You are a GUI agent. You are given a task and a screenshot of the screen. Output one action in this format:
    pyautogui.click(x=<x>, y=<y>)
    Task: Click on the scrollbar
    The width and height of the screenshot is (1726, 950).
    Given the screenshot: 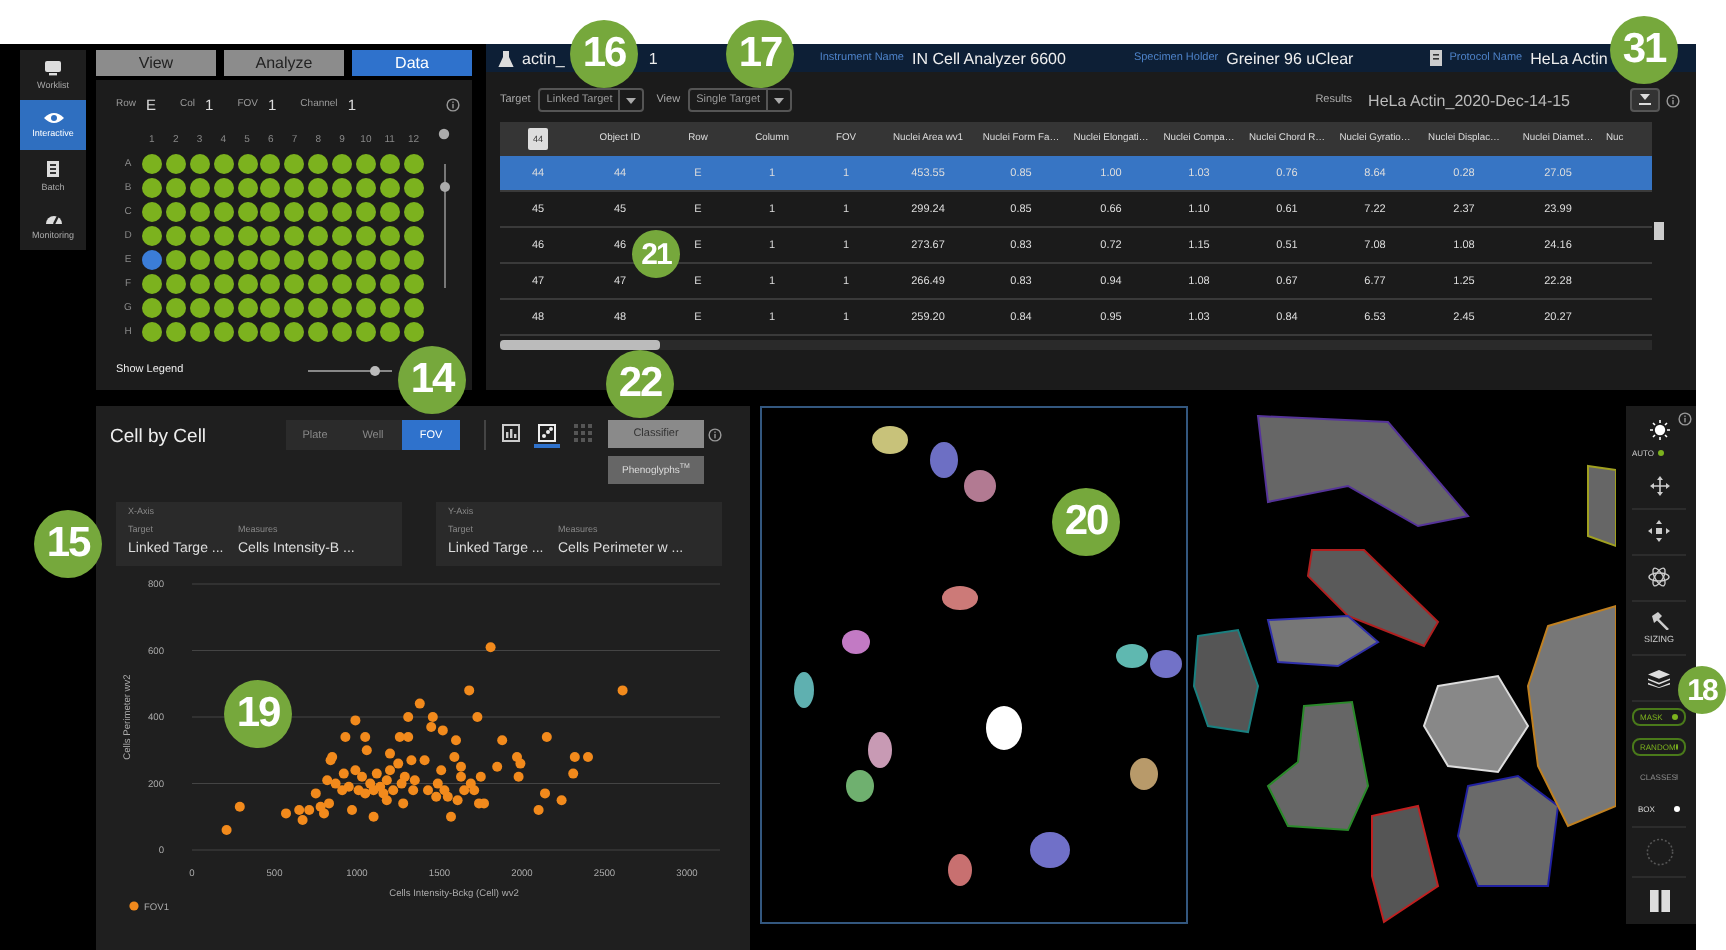 What is the action you would take?
    pyautogui.click(x=1076, y=345)
    